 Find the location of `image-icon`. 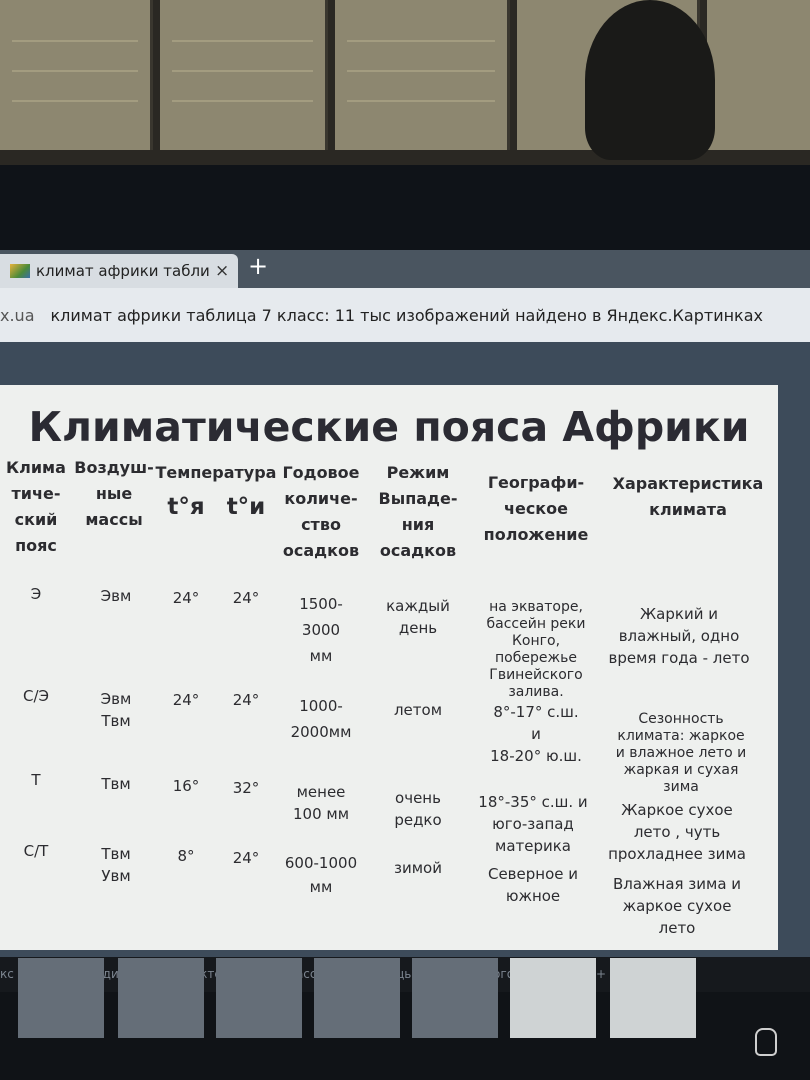

image-icon is located at coordinates (20, 271).